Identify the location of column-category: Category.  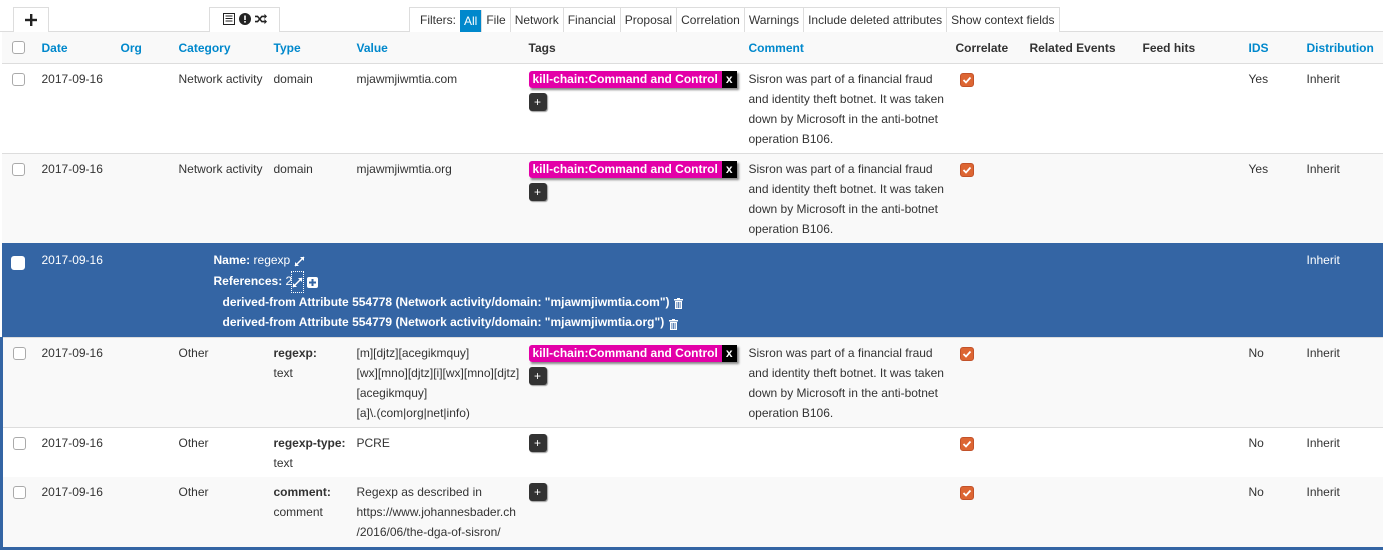
(222, 48).